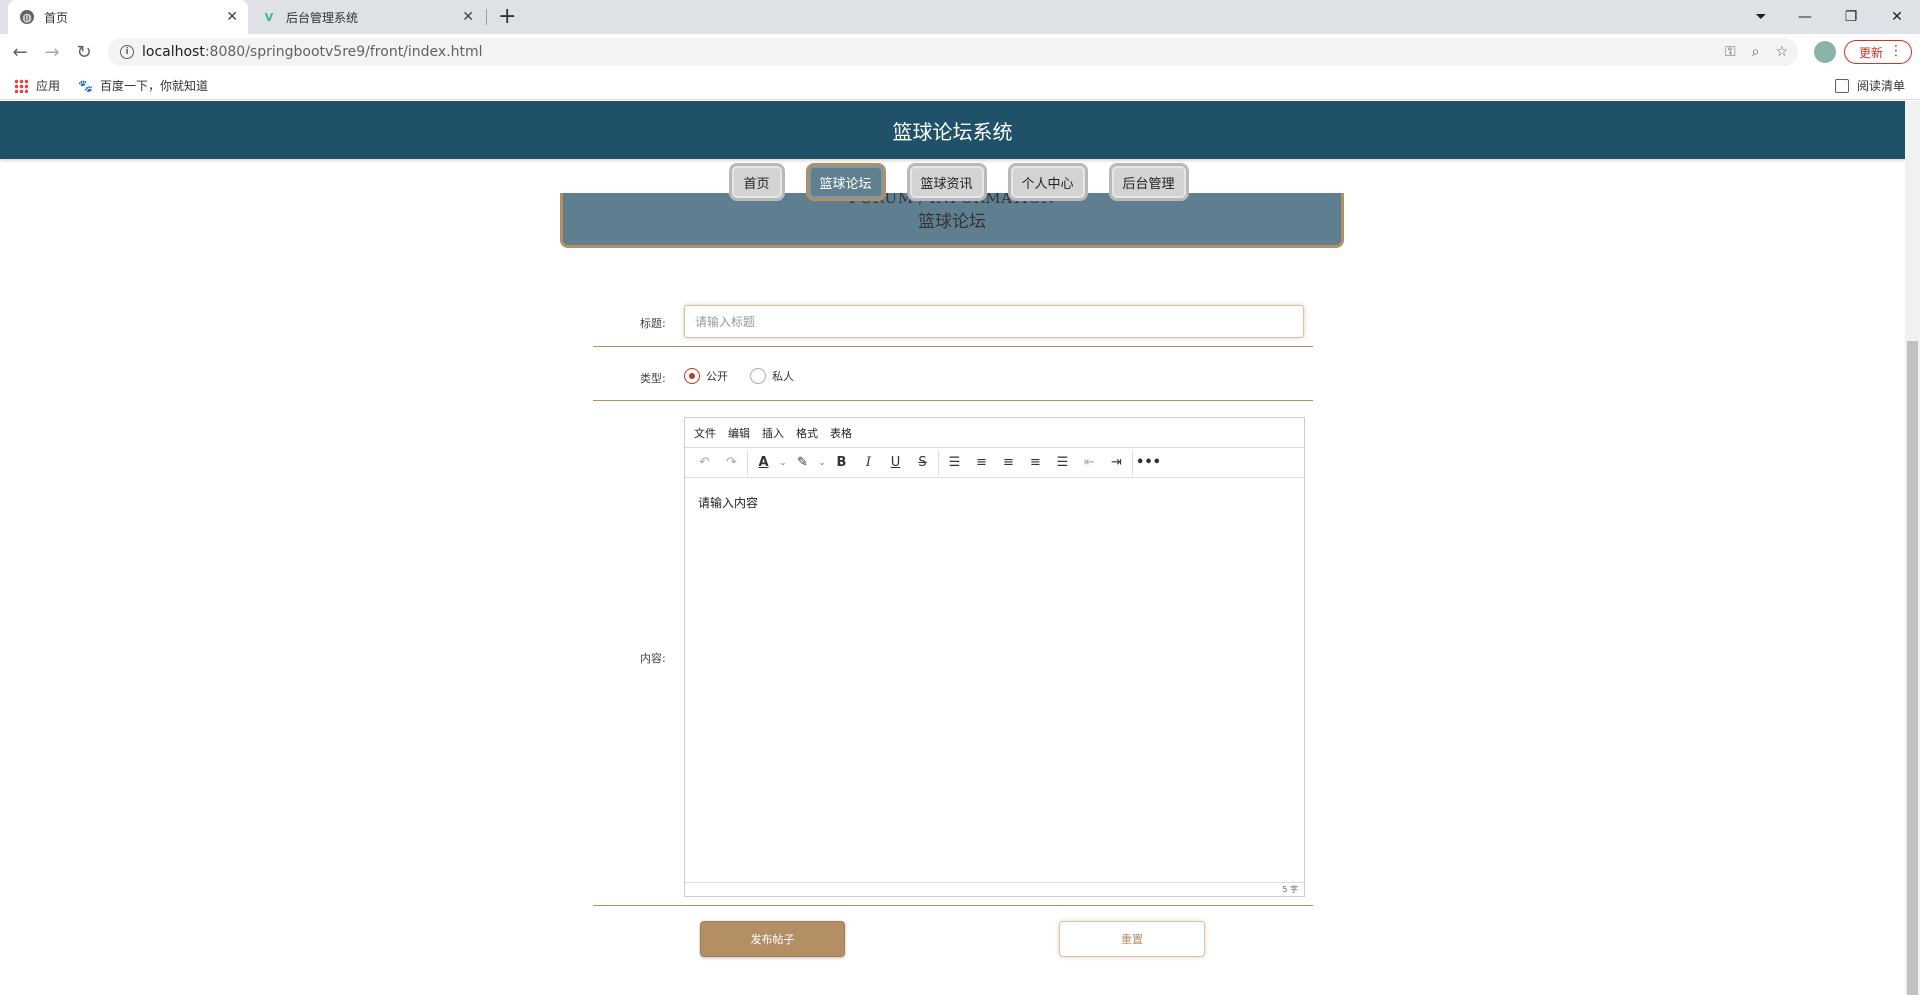 The image size is (1920, 995). What do you see at coordinates (783, 376) in the screenshot?
I see `radio-label: 私人` at bounding box center [783, 376].